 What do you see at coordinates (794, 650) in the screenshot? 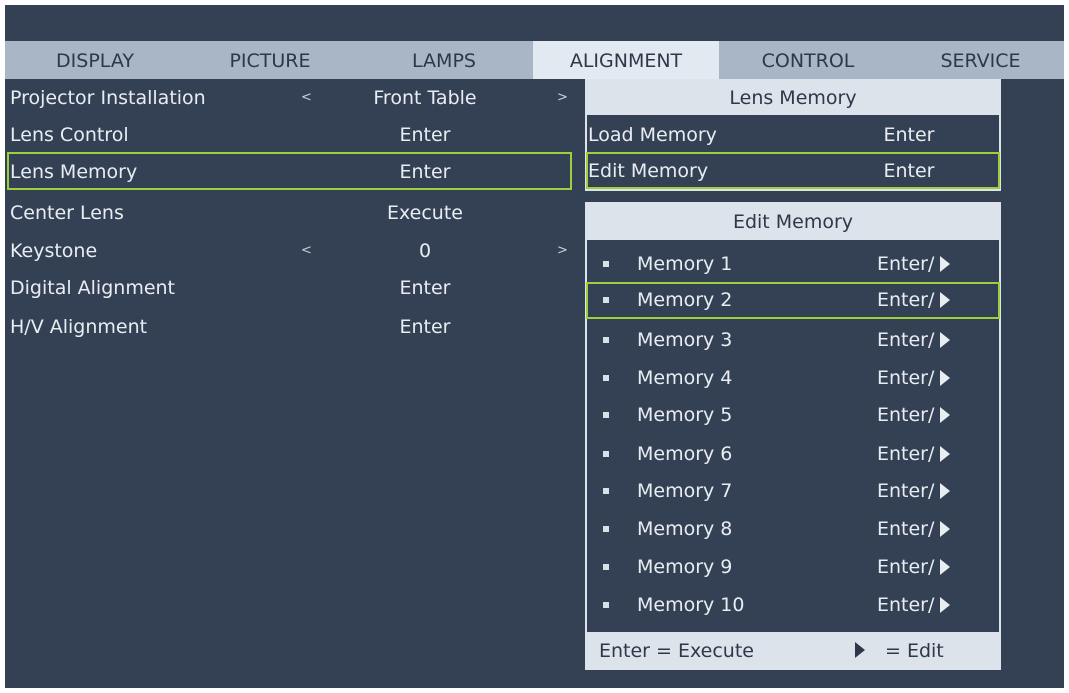
I see `edit-memory-footer: Enter = Execute = Edit` at bounding box center [794, 650].